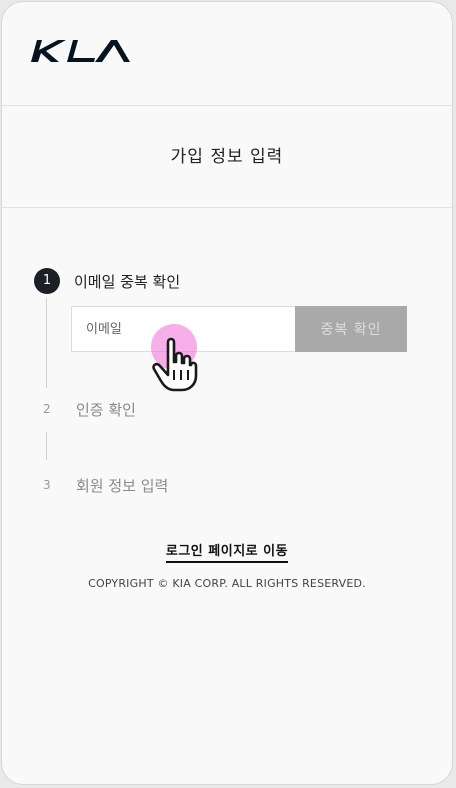 The image size is (456, 788). What do you see at coordinates (122, 486) in the screenshot?
I see `step-3-label: 회원 정보 입력` at bounding box center [122, 486].